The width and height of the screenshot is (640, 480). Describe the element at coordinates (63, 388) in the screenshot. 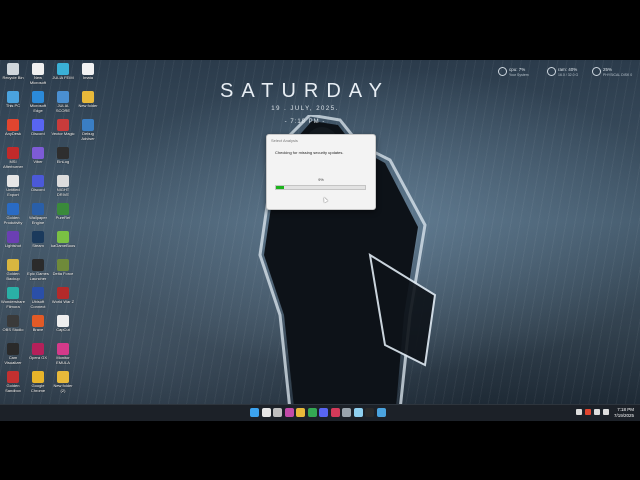

I see `desktop-icon-label: New folder (2)` at that location.